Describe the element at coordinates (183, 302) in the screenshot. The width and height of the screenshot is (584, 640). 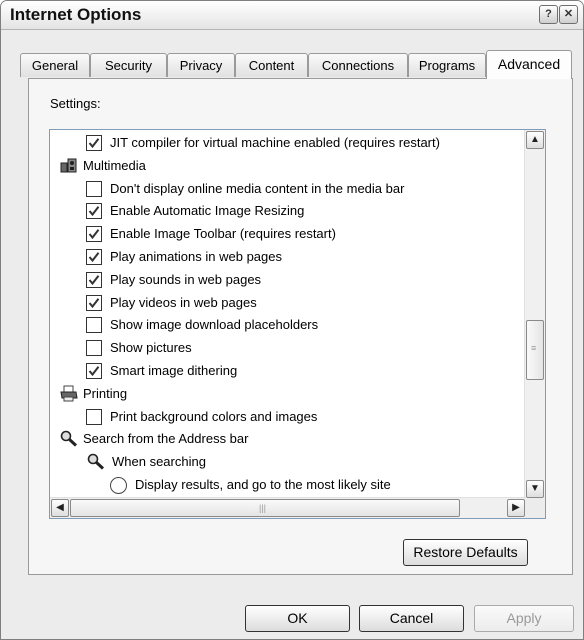
I see `setting-label: Play videos in web pages` at that location.